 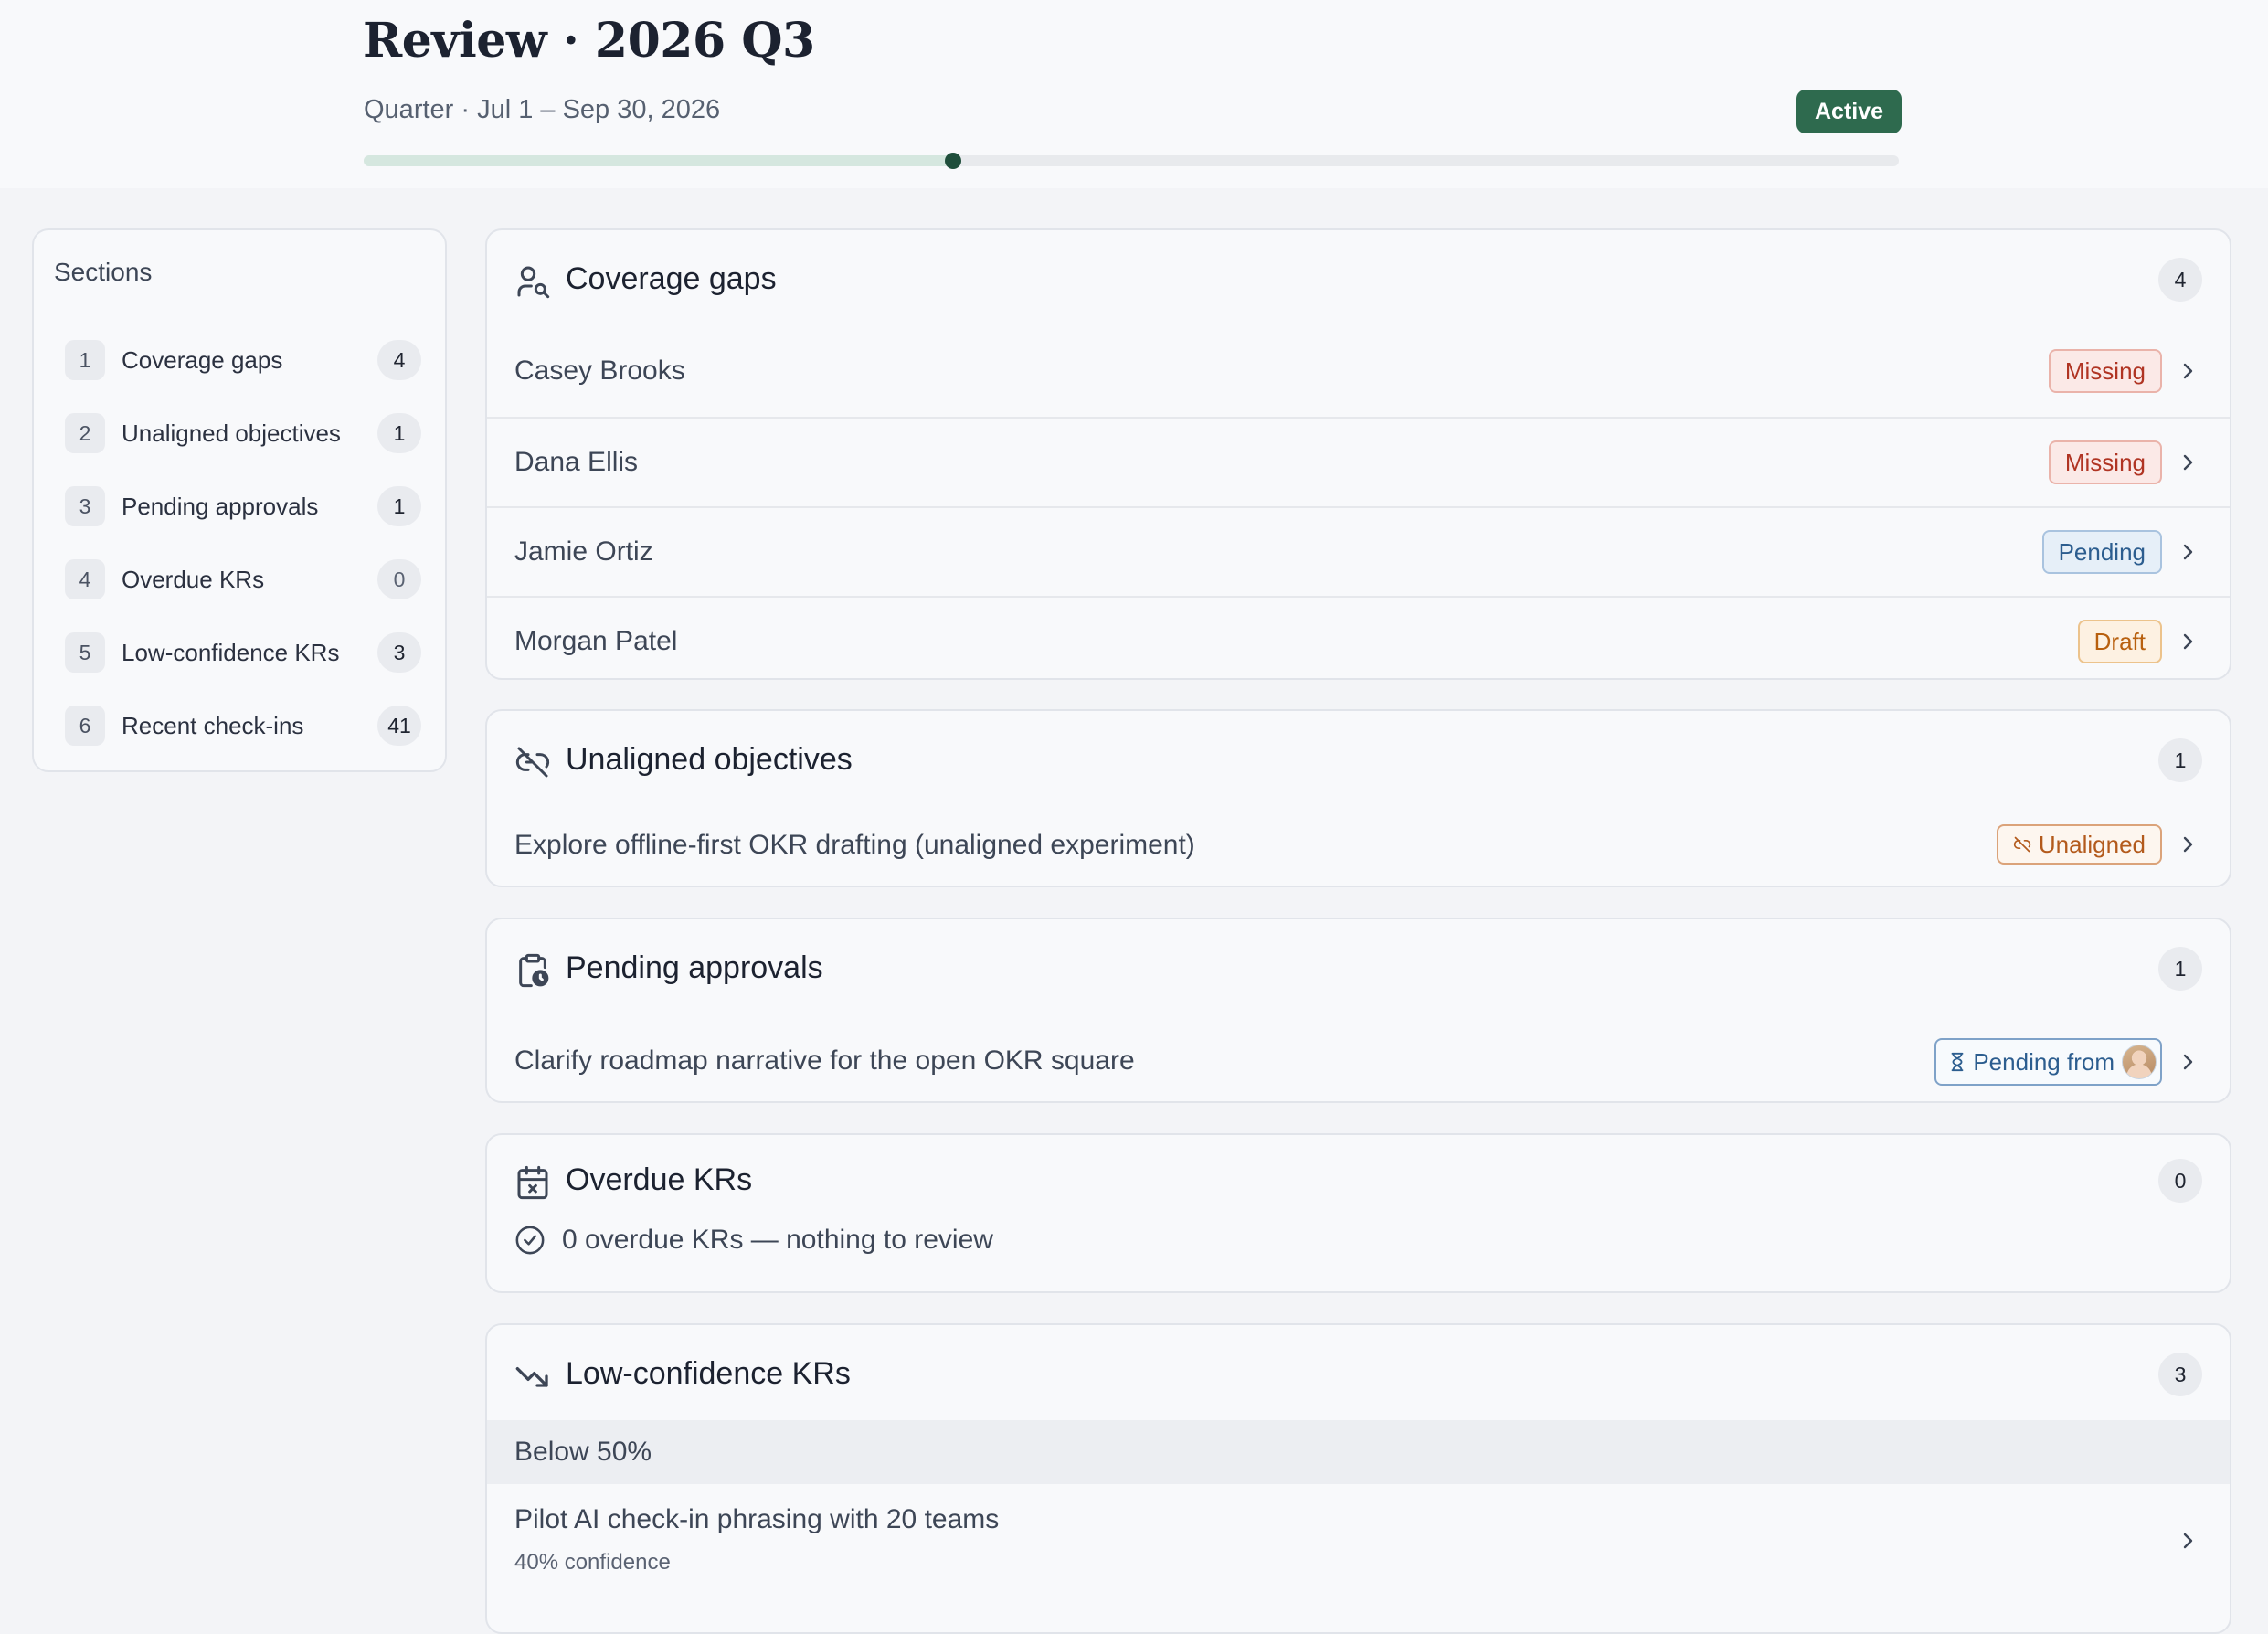 What do you see at coordinates (85, 579) in the screenshot?
I see `sidebar-item-index: 4` at bounding box center [85, 579].